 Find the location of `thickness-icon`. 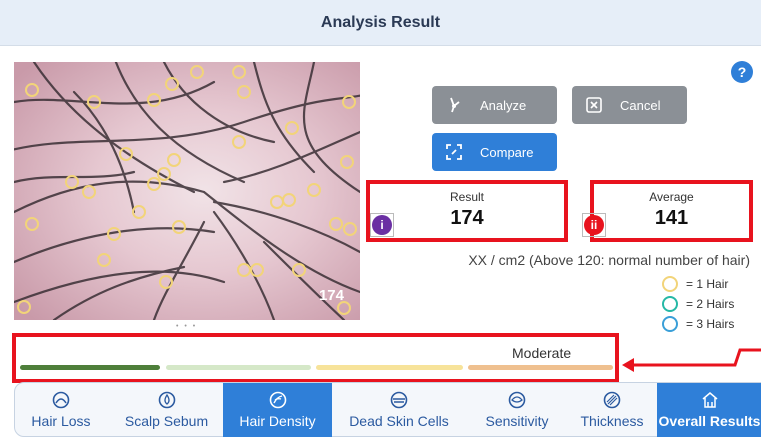

thickness-icon is located at coordinates (612, 400).